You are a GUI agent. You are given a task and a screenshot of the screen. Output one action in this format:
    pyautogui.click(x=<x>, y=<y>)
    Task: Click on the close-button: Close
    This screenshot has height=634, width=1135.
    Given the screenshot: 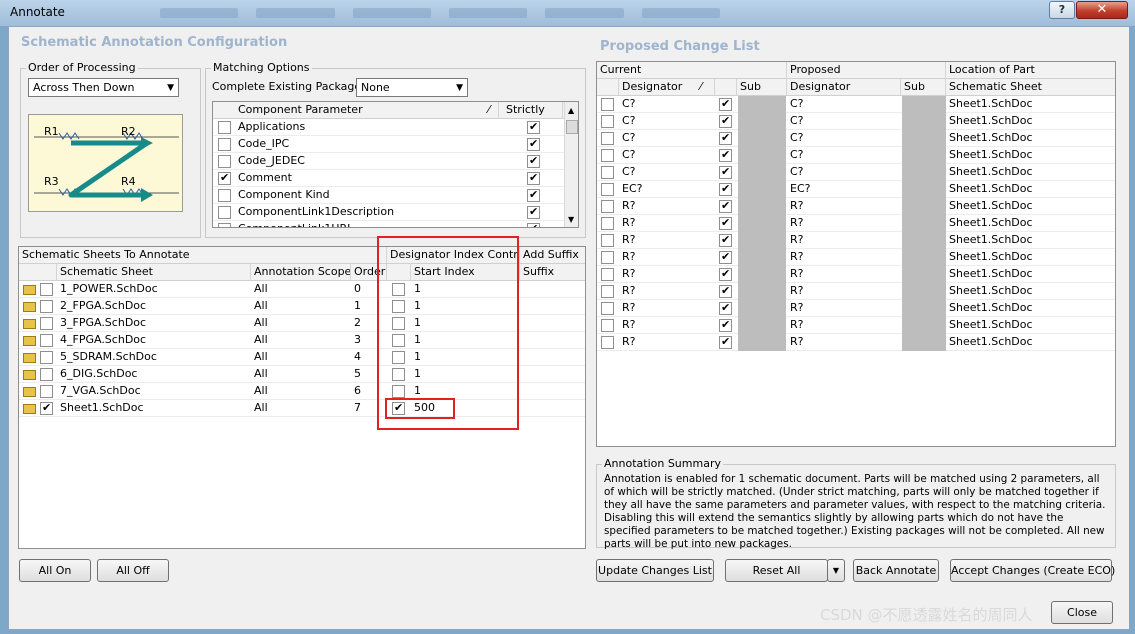 What is the action you would take?
    pyautogui.click(x=1082, y=612)
    